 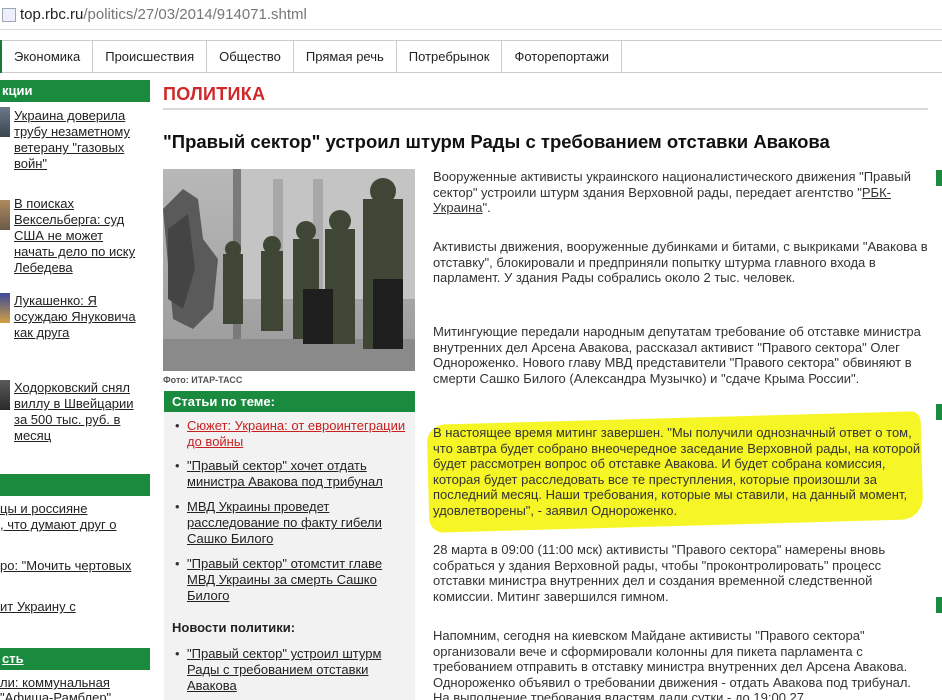 What do you see at coordinates (234, 627) in the screenshot?
I see `politics-news-header: Новости политики:` at bounding box center [234, 627].